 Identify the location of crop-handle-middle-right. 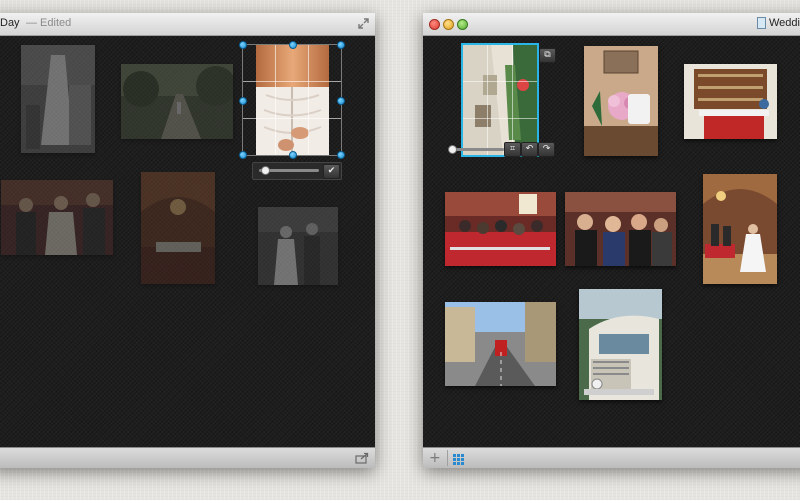
(341, 101).